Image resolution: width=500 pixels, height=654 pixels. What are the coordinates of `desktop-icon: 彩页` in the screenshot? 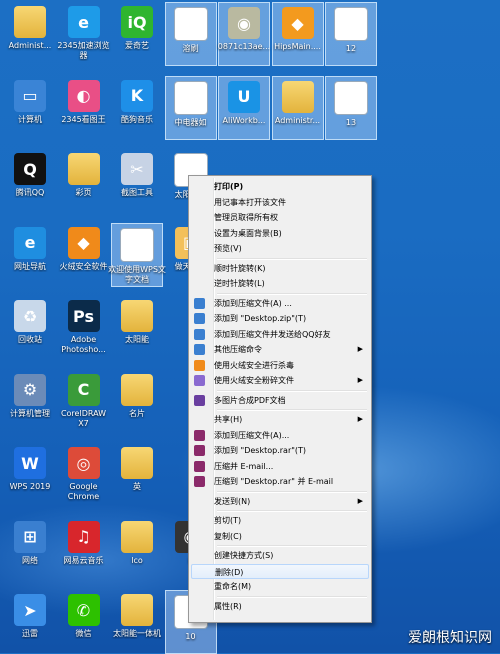 It's located at (84, 181).